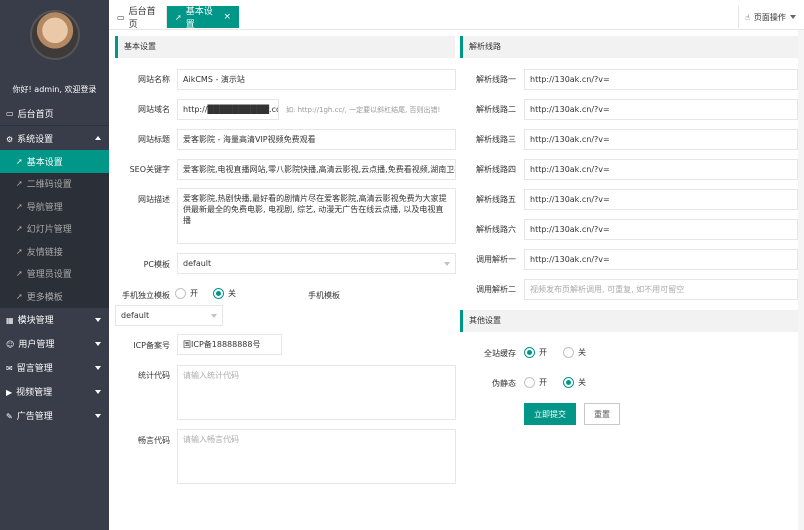 This screenshot has height=530, width=804. What do you see at coordinates (629, 375) in the screenshot?
I see `other-settings-panel: 其他设置` at bounding box center [629, 375].